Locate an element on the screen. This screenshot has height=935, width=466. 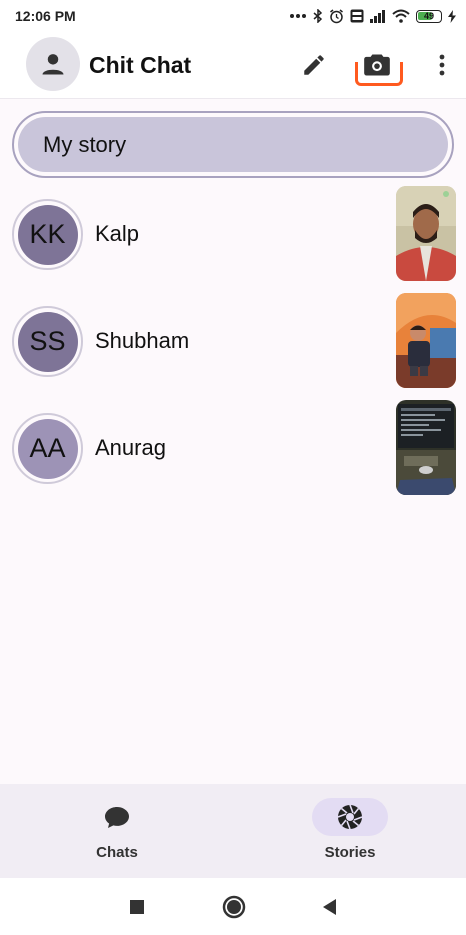
recents-icon is located at coordinates (137, 907).